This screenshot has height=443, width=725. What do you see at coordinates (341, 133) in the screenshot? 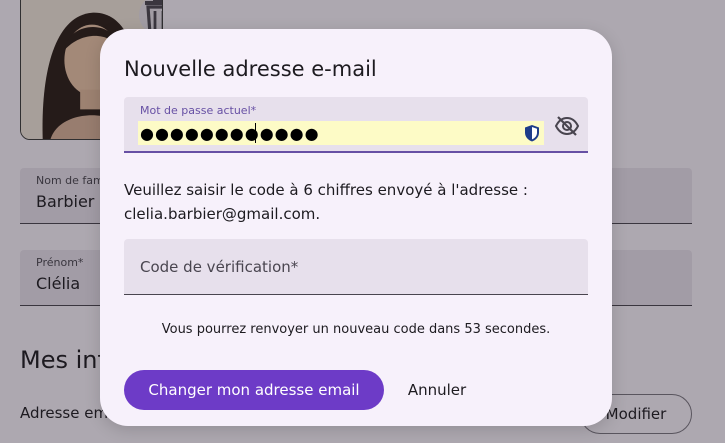
I see `current-password-input` at bounding box center [341, 133].